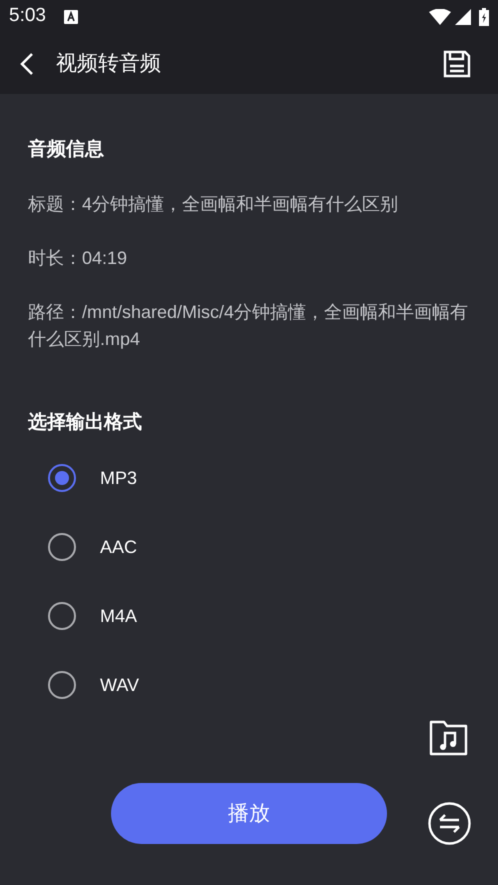  I want to click on play-button: 播放, so click(249, 813).